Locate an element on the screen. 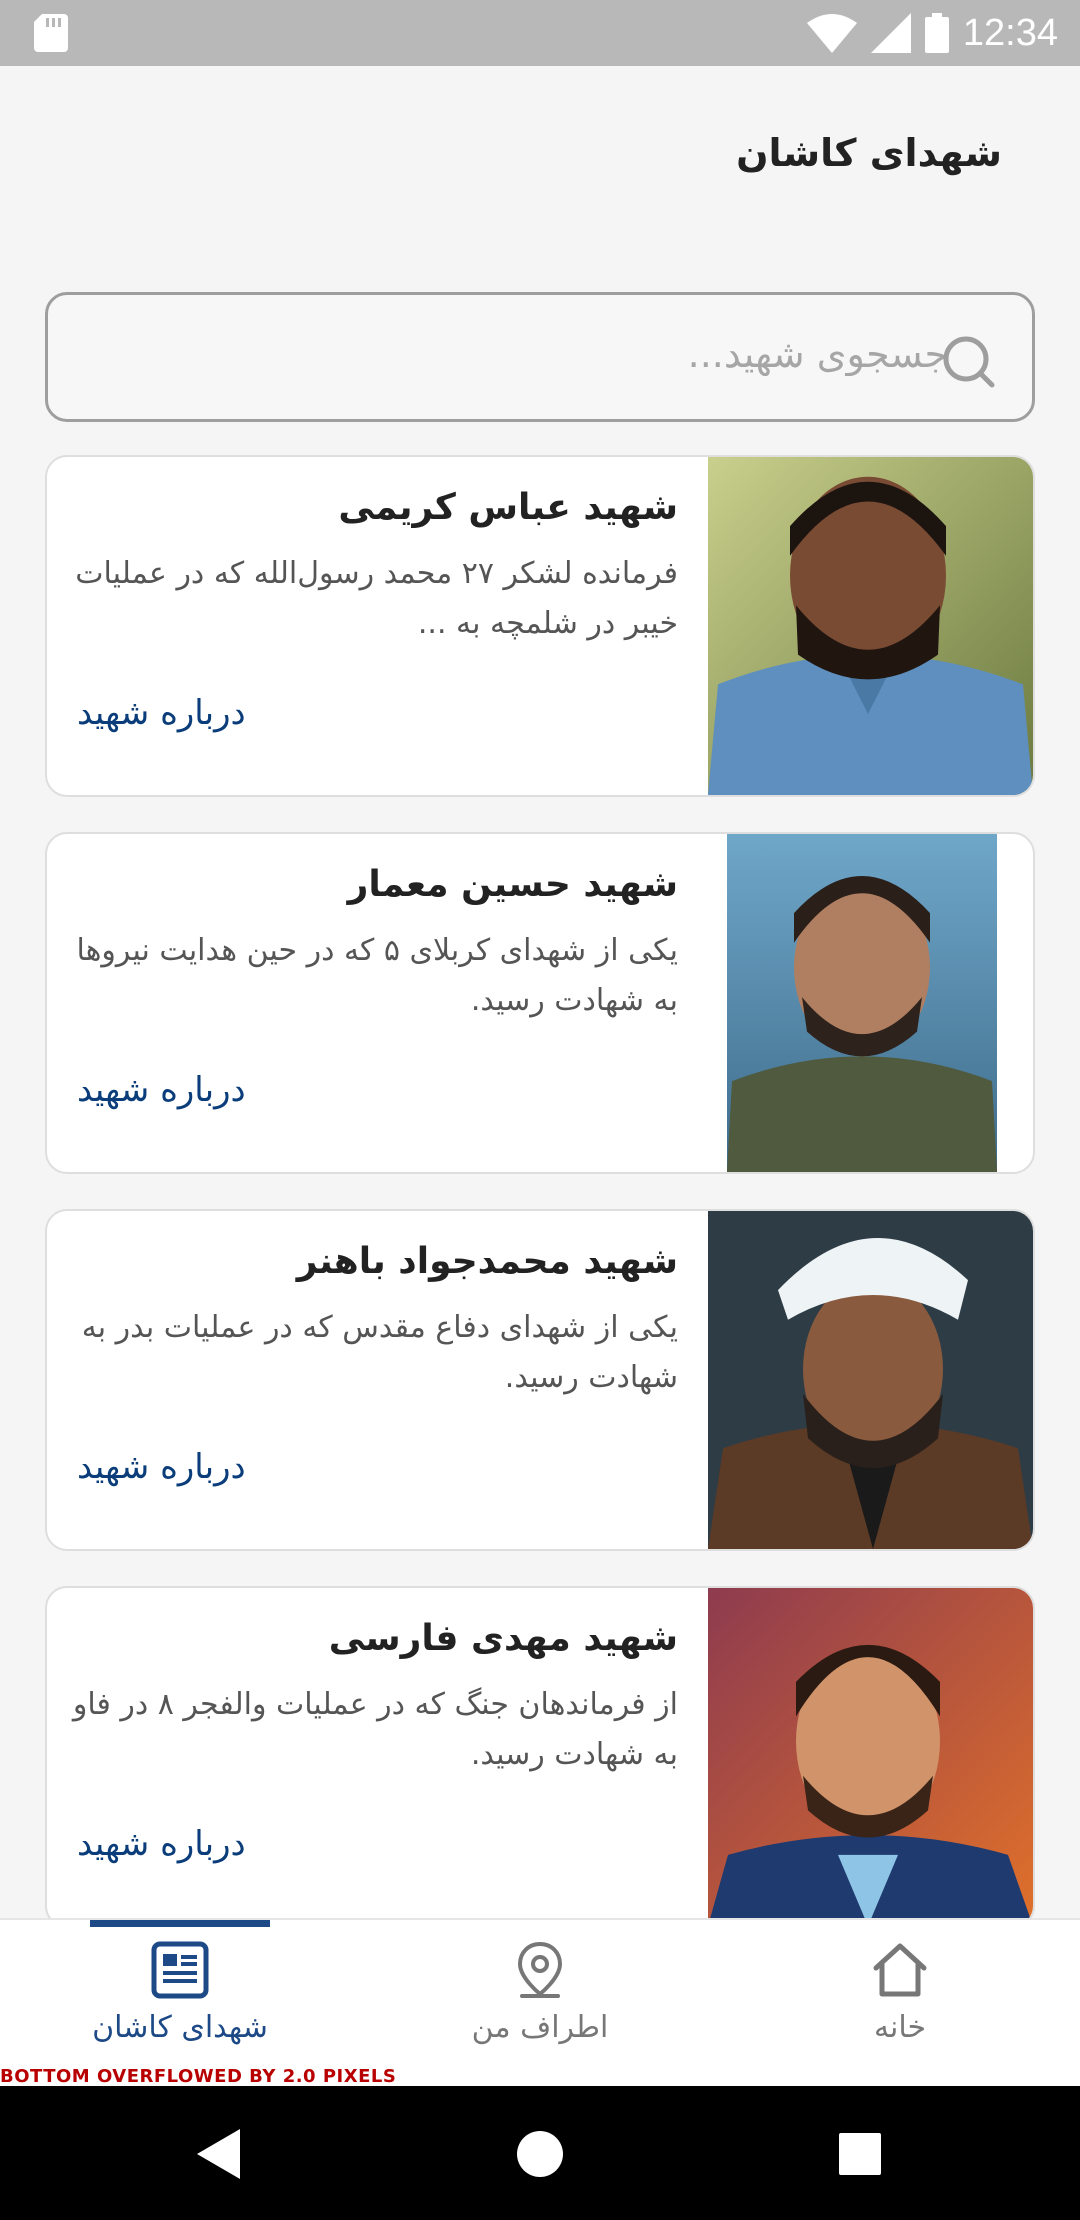 The height and width of the screenshot is (2220, 1080). status-time: 12:34 is located at coordinates (1010, 32).